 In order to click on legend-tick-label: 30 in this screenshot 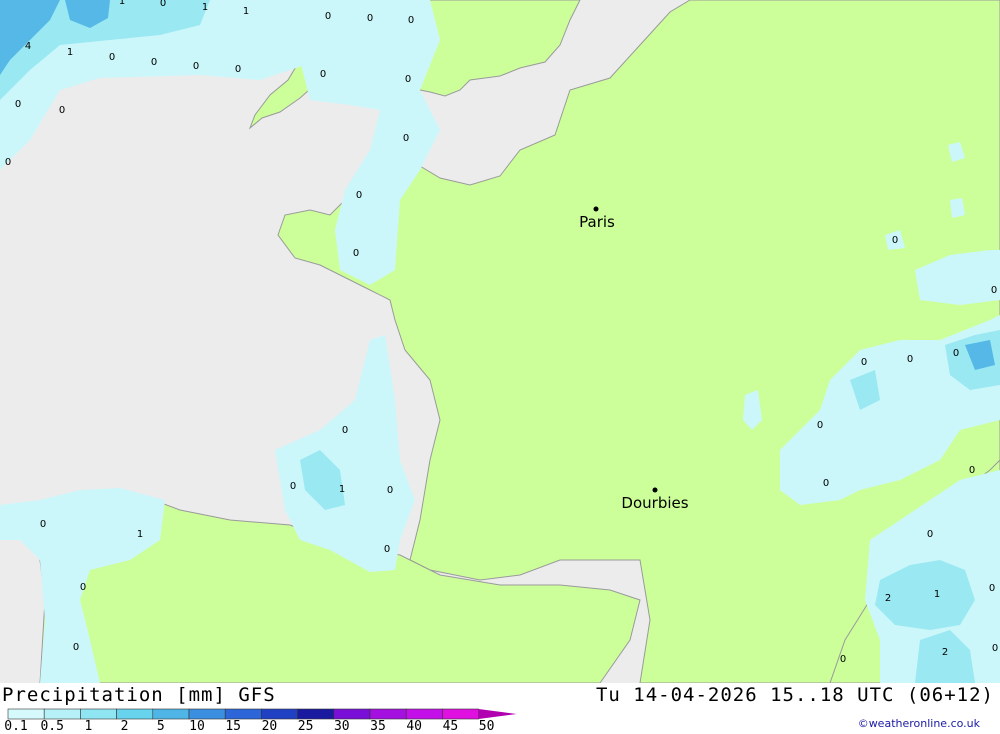, I will do `click(341, 726)`.